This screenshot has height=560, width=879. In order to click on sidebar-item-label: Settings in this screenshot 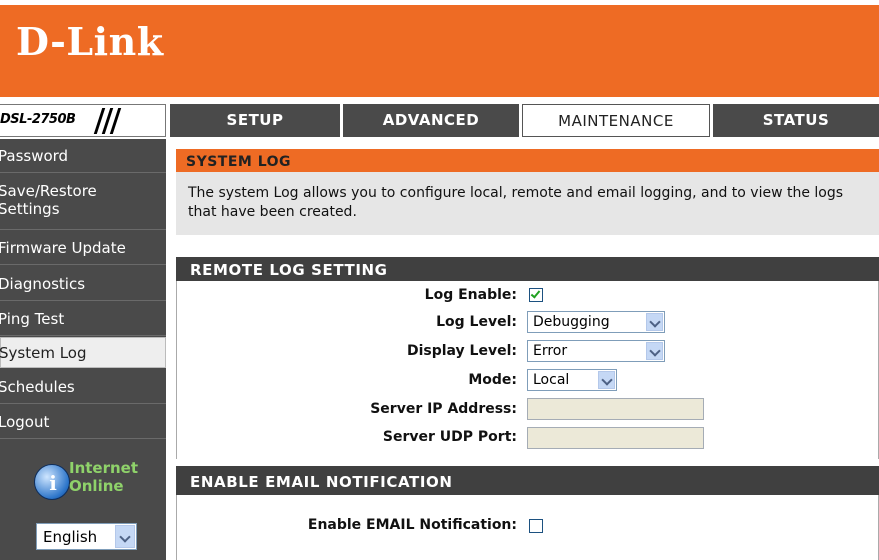, I will do `click(30, 209)`.